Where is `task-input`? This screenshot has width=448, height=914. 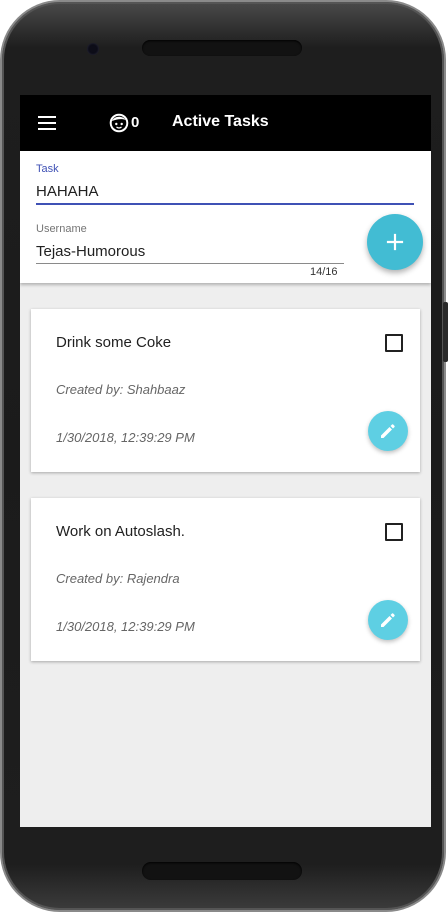
task-input is located at coordinates (225, 192).